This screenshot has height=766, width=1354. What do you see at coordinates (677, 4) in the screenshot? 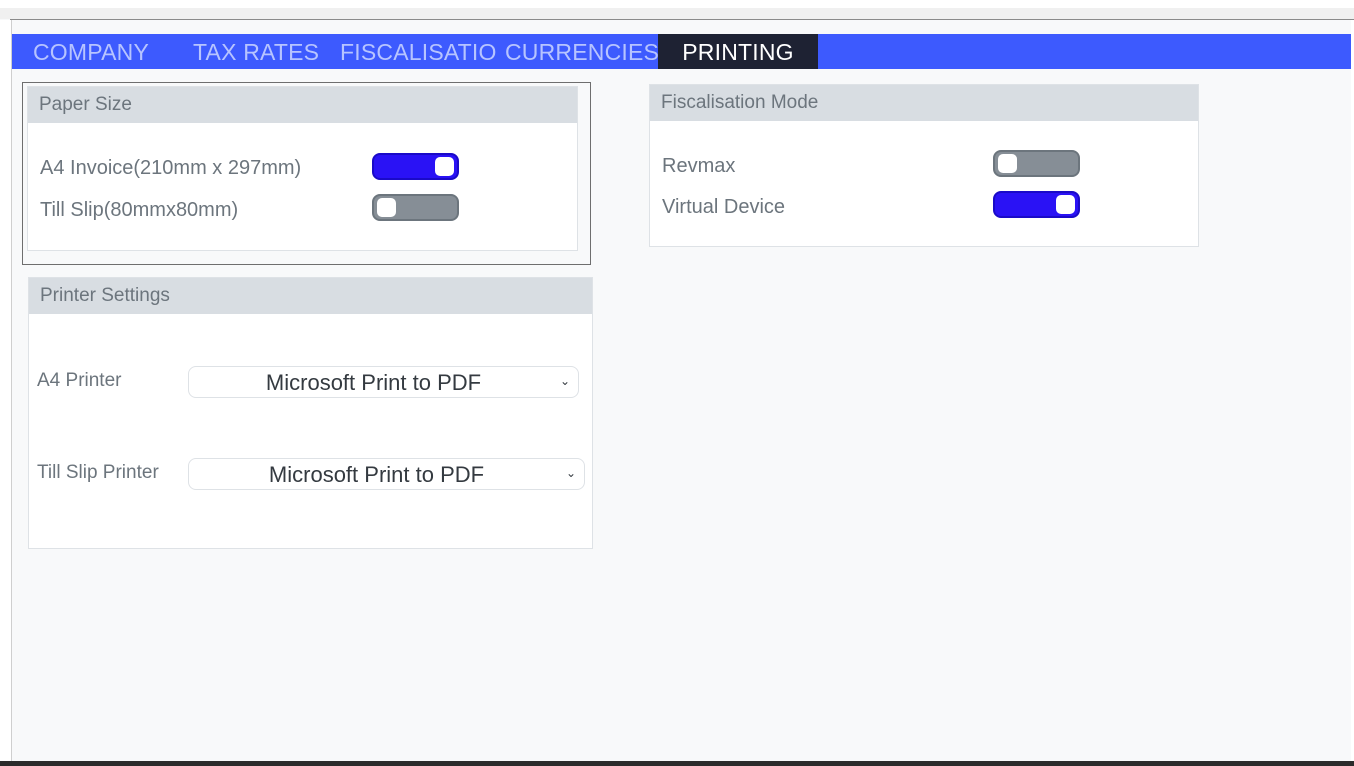
I see `window-top-strip` at bounding box center [677, 4].